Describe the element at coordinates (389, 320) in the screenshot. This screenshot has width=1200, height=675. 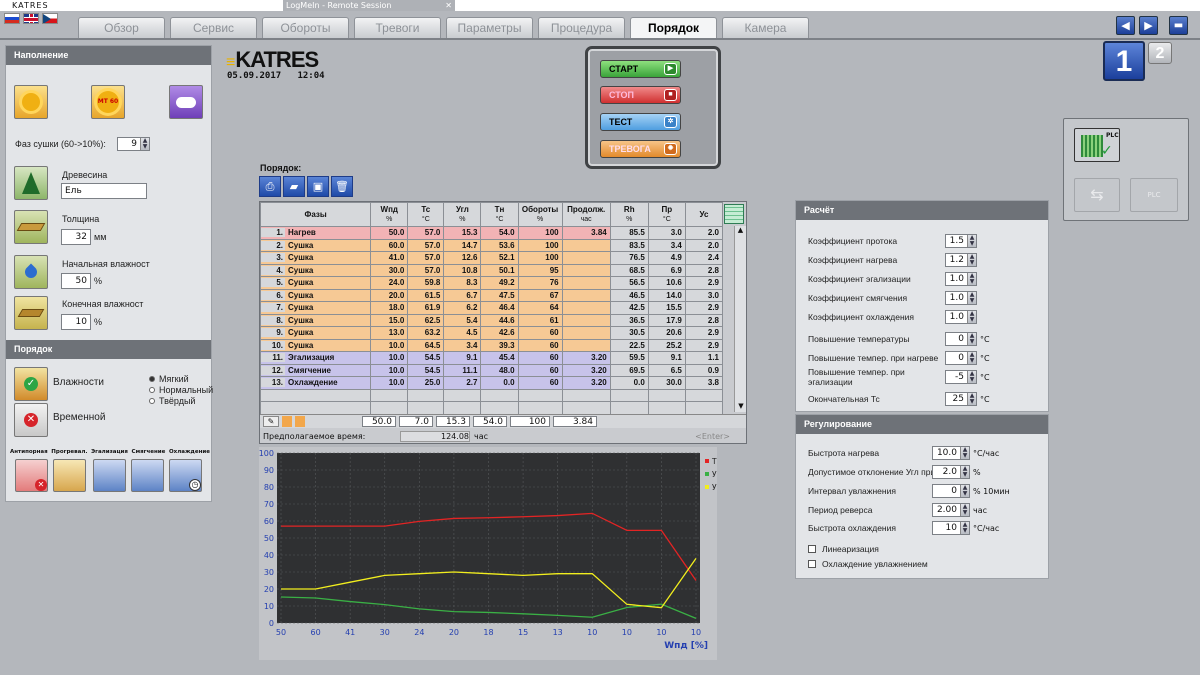
I see `cell-w: 15.0` at that location.